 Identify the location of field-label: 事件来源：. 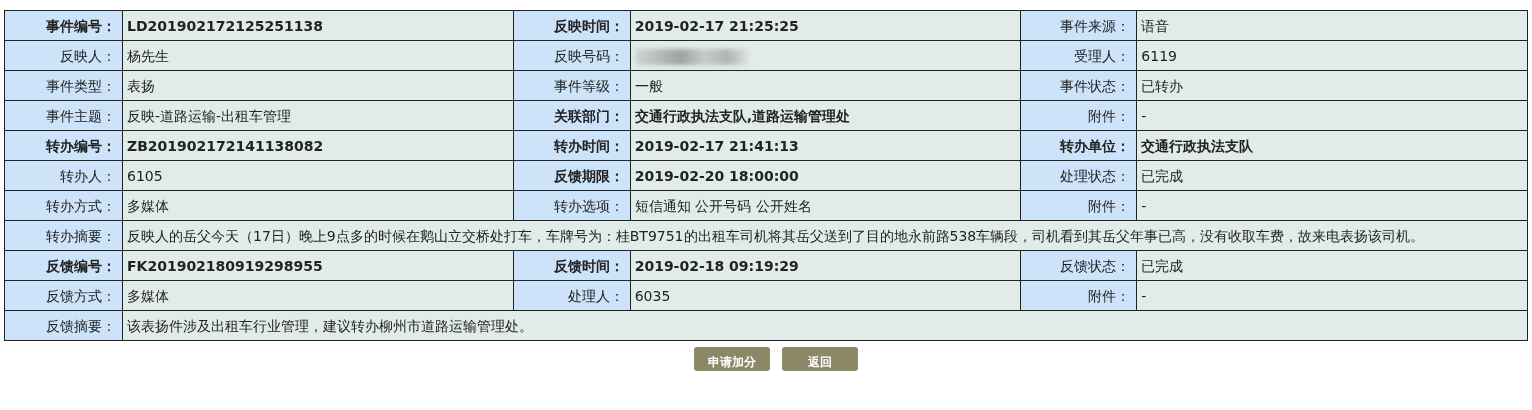
(1078, 25).